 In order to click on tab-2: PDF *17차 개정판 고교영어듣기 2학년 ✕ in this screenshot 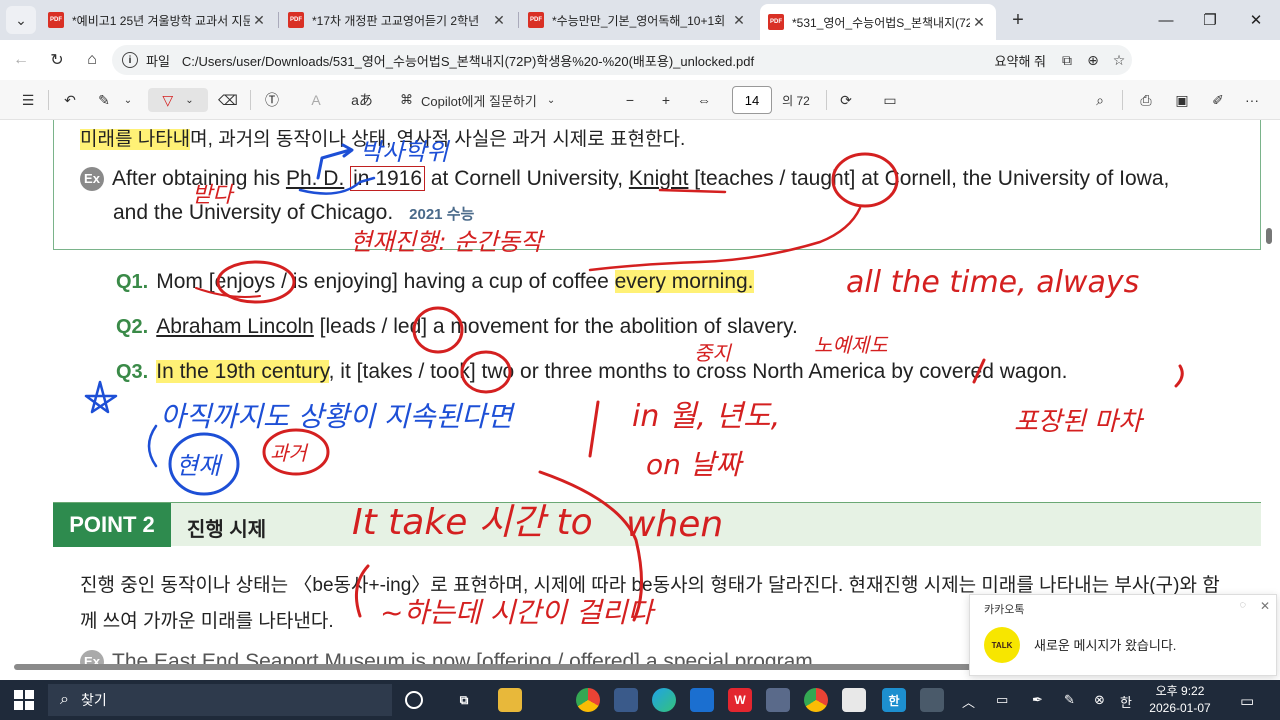, I will do `click(398, 20)`.